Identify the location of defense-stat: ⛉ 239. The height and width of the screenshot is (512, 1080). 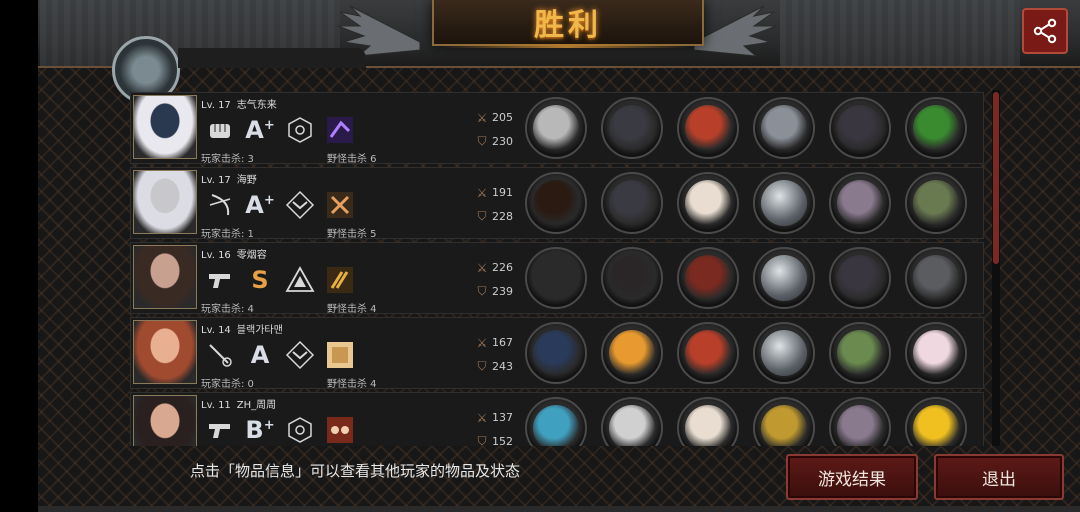
(494, 291).